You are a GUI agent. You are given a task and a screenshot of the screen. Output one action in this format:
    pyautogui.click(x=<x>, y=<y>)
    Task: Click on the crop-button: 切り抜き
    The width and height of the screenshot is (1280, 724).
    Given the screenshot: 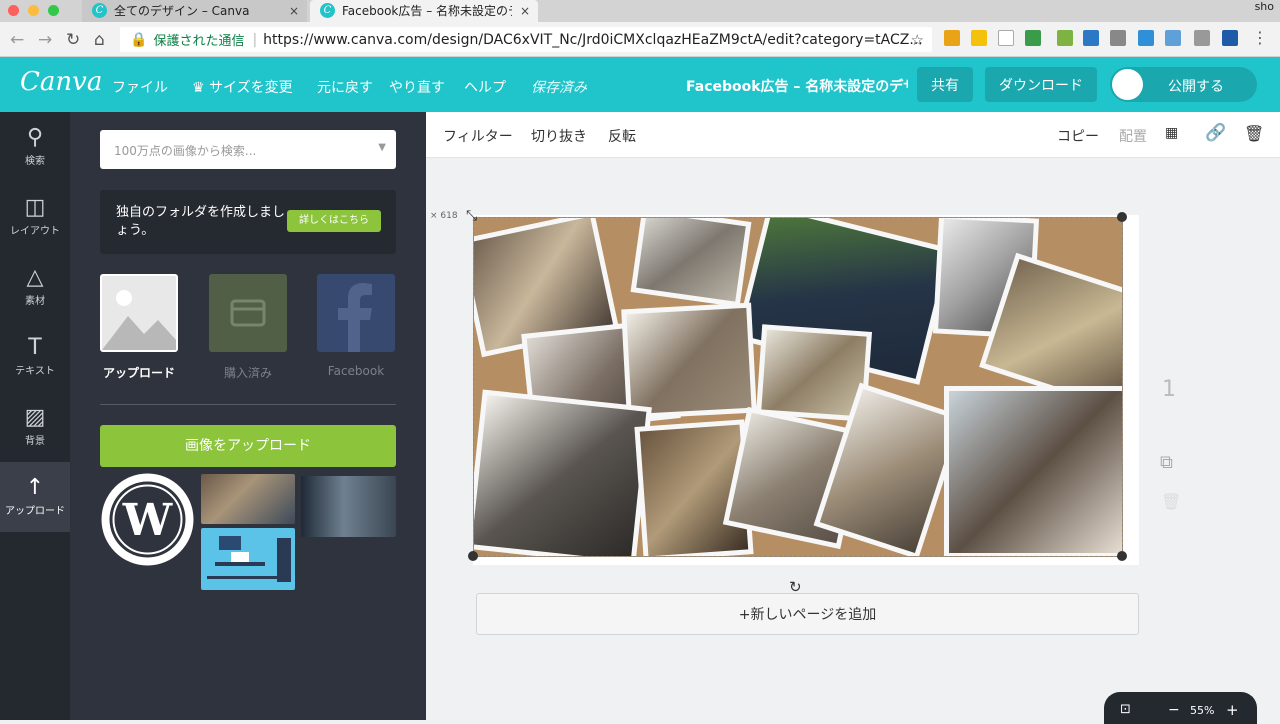 What is the action you would take?
    pyautogui.click(x=559, y=136)
    